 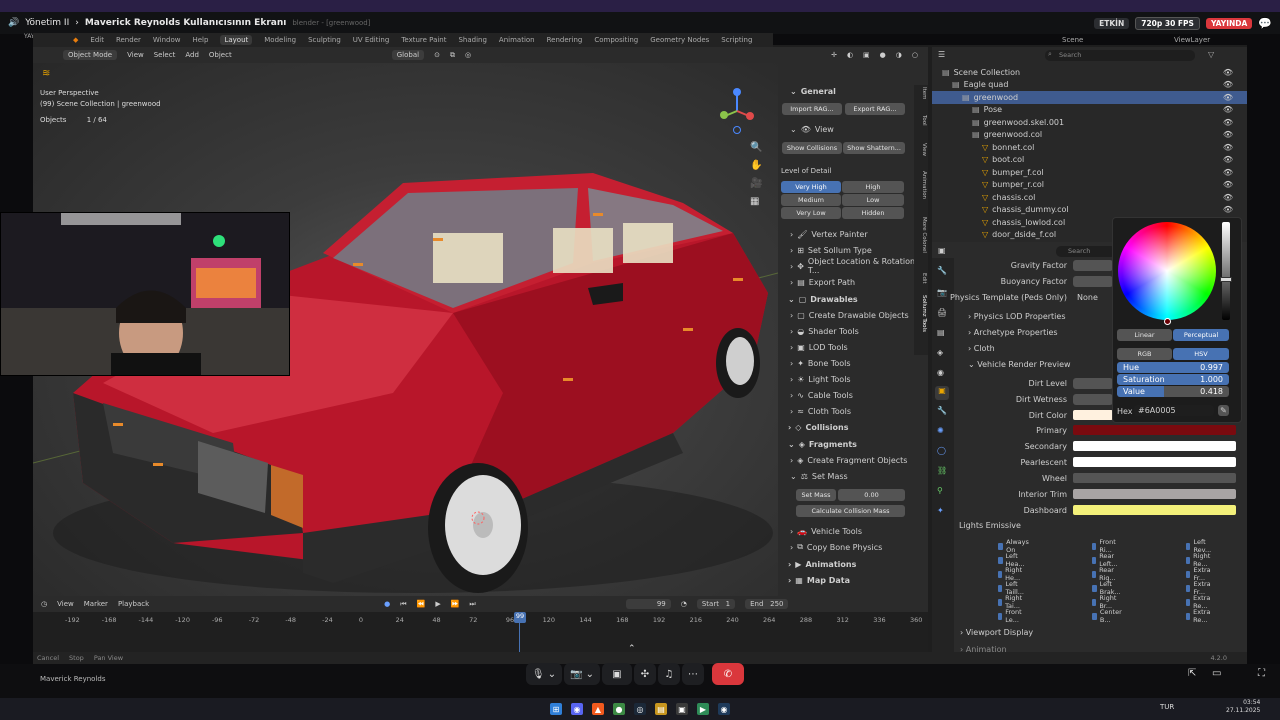 What do you see at coordinates (1211, 54) in the screenshot?
I see `filter-icon: ▽` at bounding box center [1211, 54].